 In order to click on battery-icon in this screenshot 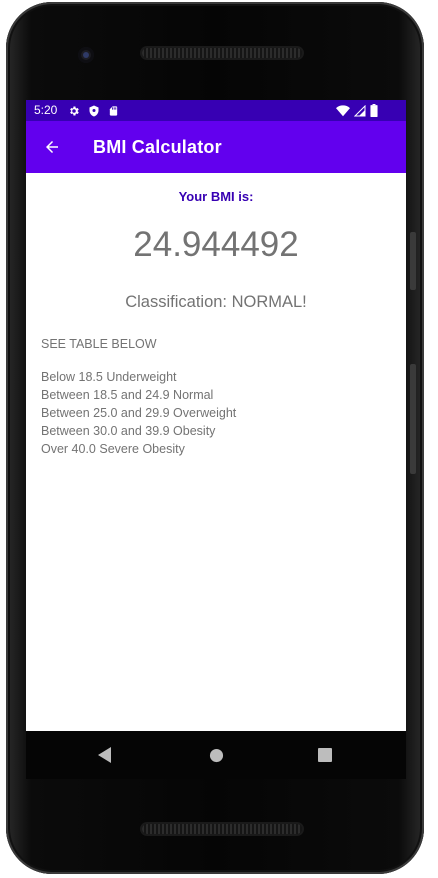, I will do `click(374, 110)`.